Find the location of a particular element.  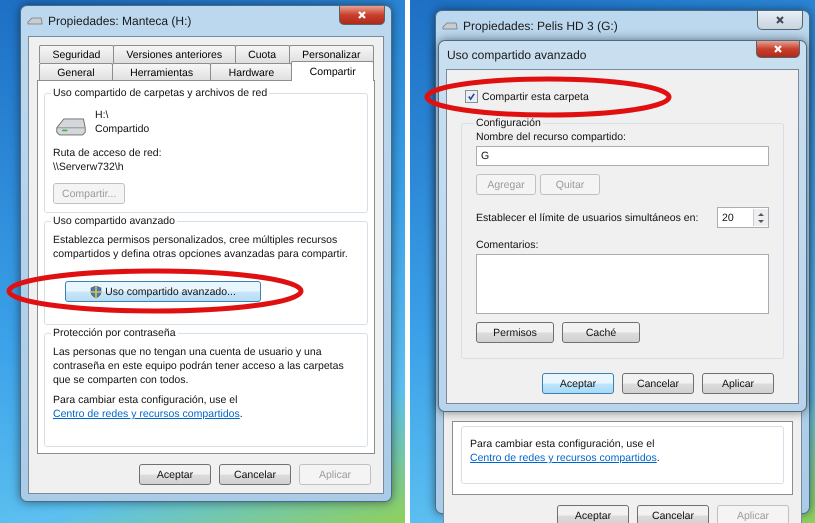

dialog-button: Caché is located at coordinates (601, 332).